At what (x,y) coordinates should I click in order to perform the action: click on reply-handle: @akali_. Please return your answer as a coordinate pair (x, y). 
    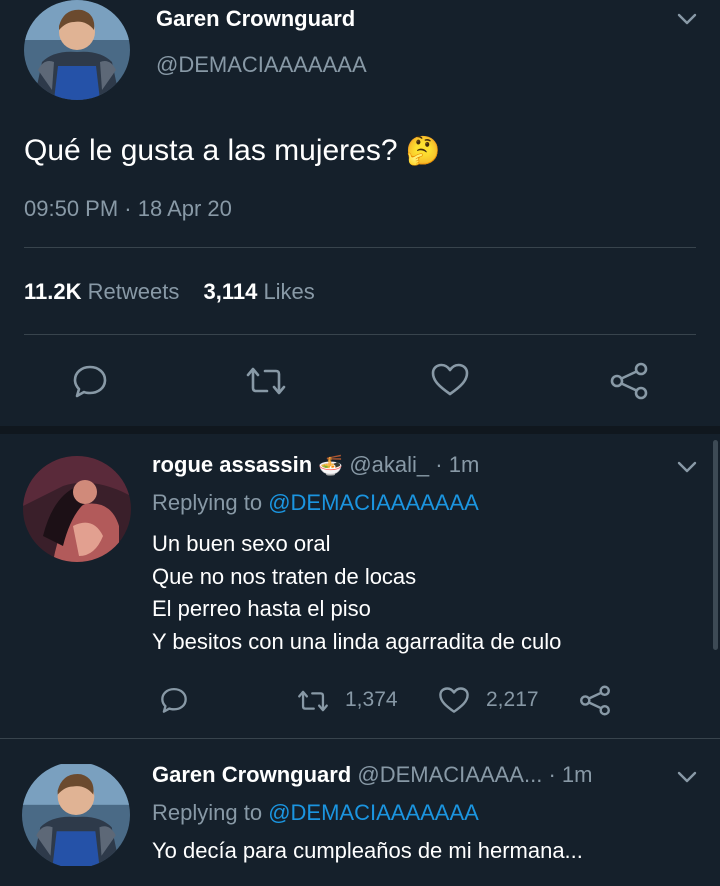
    Looking at the image, I should click on (389, 464).